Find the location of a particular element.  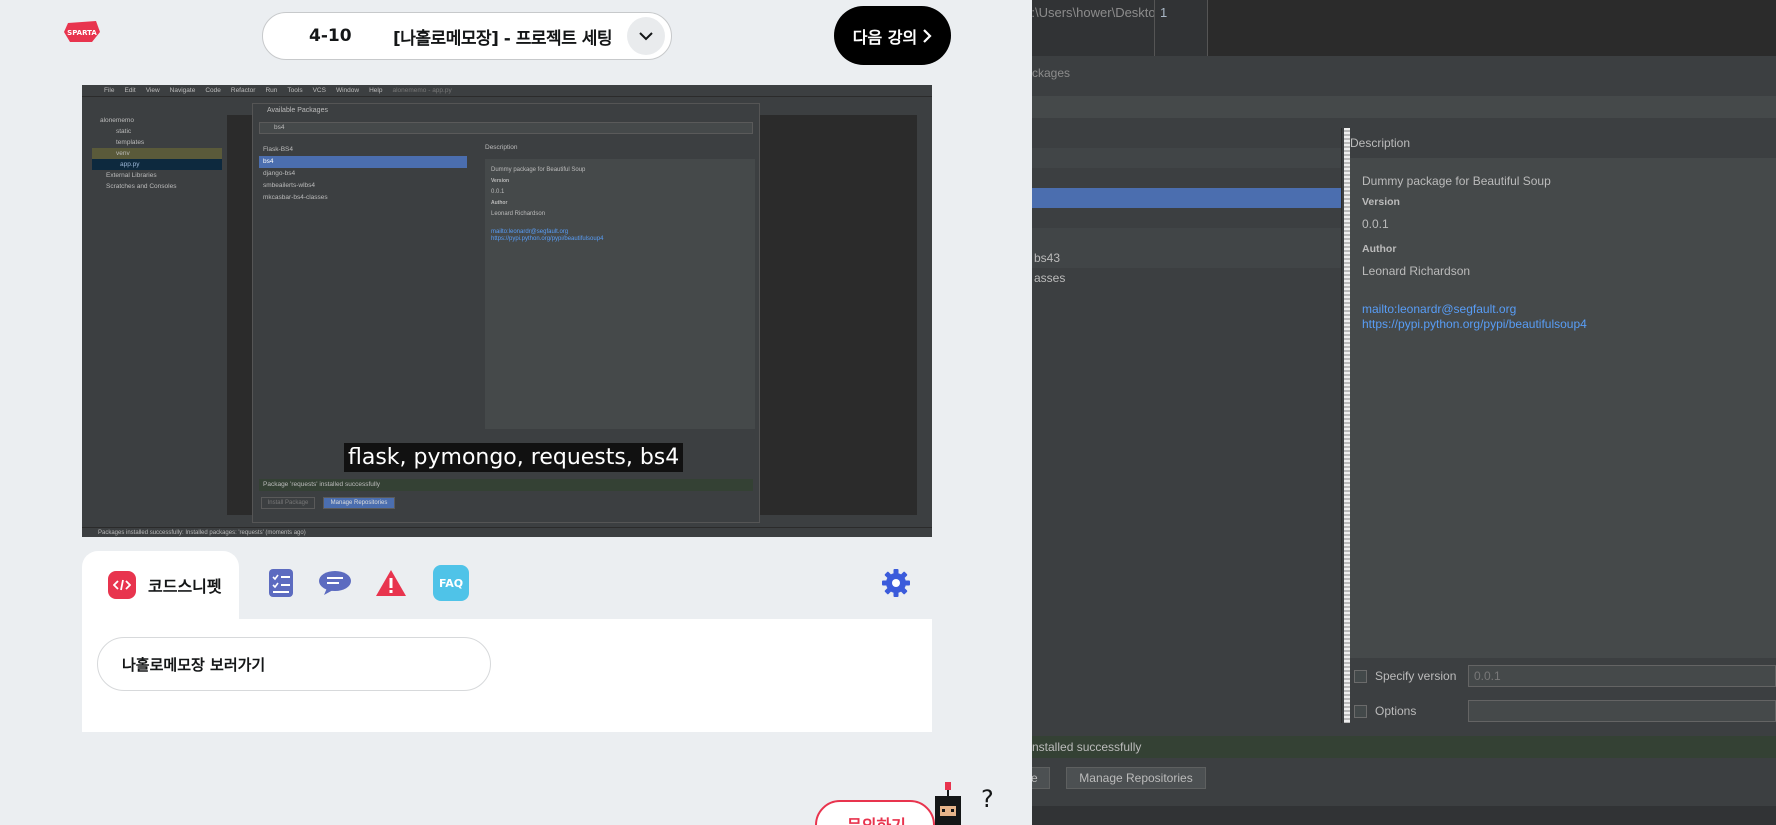

ide-dialog-title: ckages is located at coordinates (1051, 73).